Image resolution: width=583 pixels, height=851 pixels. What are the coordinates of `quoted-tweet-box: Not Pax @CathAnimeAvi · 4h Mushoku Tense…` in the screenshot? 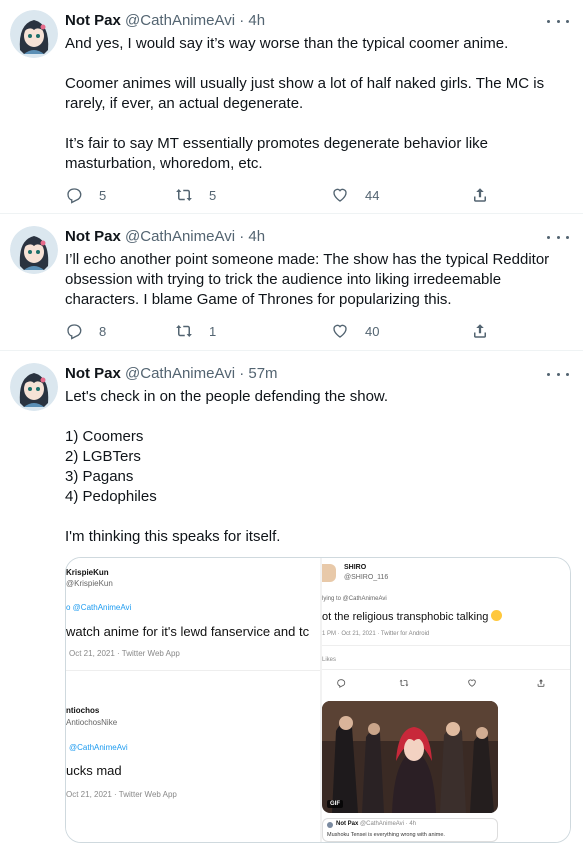 It's located at (410, 830).